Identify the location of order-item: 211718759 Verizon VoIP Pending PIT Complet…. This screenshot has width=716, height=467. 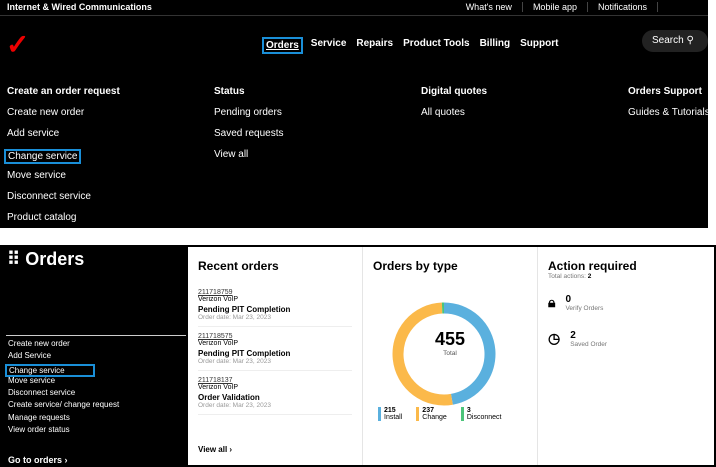
(275, 305).